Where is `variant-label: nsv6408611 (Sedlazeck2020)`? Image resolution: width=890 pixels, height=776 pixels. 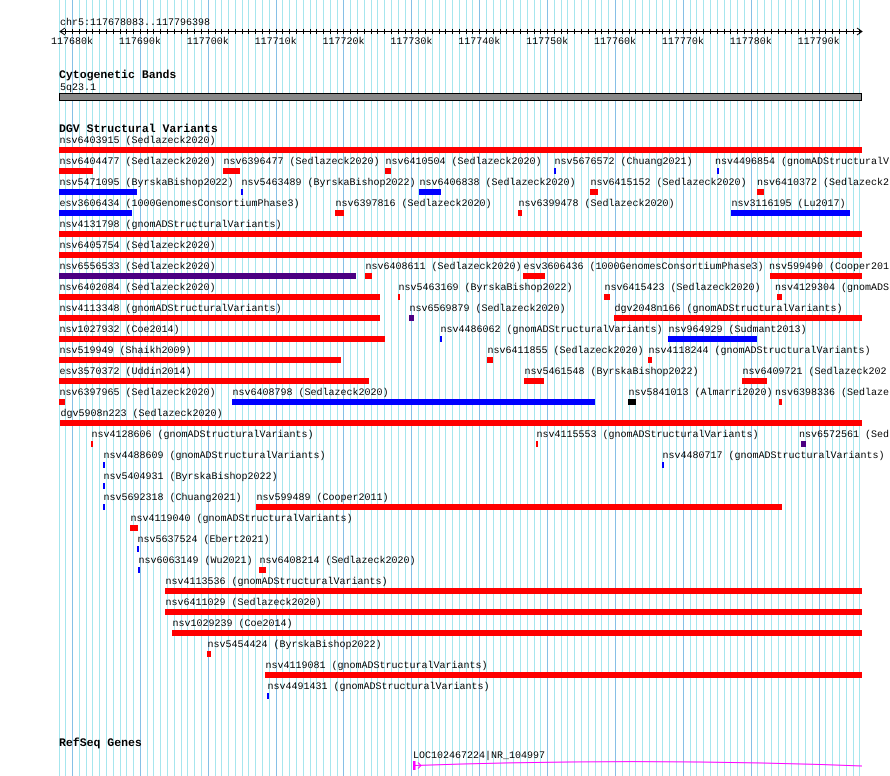
variant-label: nsv6408611 (Sedlazeck2020) is located at coordinates (444, 267).